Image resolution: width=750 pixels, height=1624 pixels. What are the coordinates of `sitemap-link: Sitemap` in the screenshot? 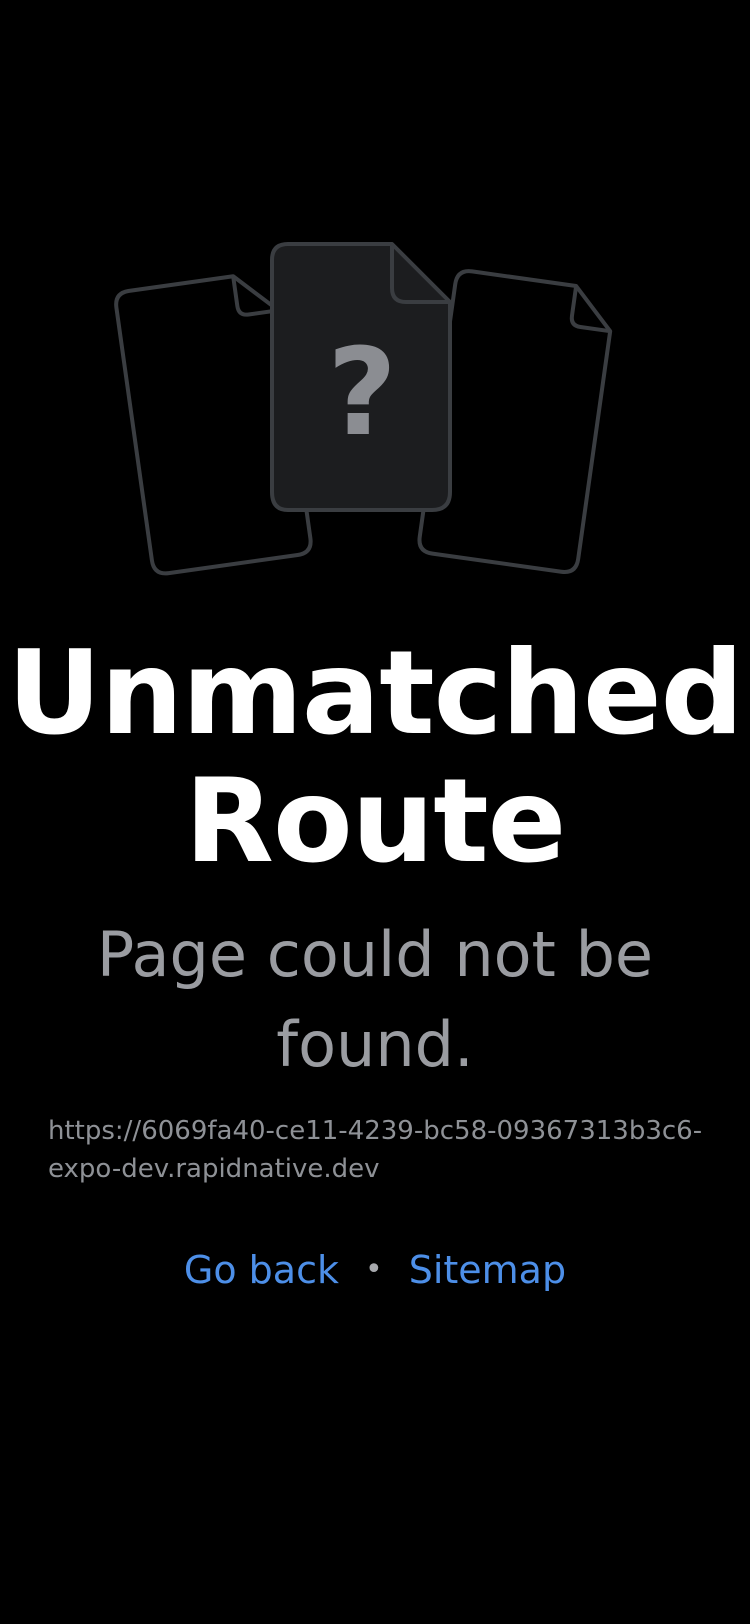 It's located at (487, 1270).